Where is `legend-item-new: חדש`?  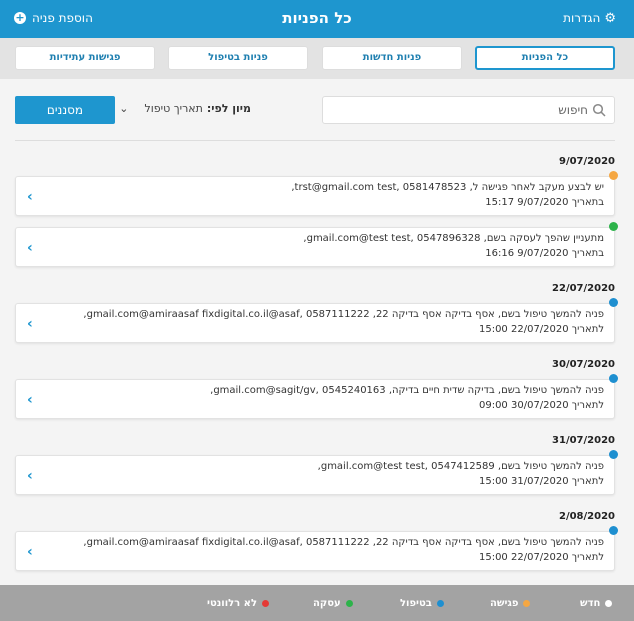 legend-item-new: חדש is located at coordinates (596, 603).